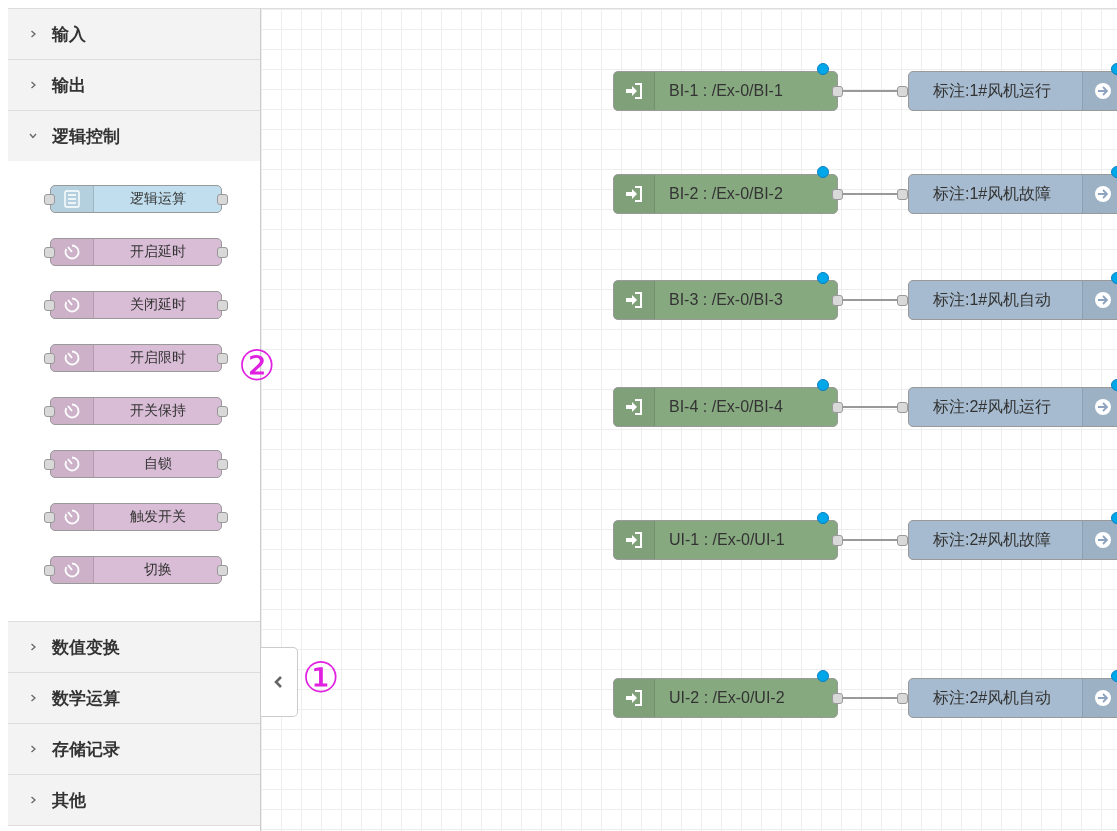  Describe the element at coordinates (1012, 194) in the screenshot. I see `flow-node: 标注:1#风机故障` at that location.